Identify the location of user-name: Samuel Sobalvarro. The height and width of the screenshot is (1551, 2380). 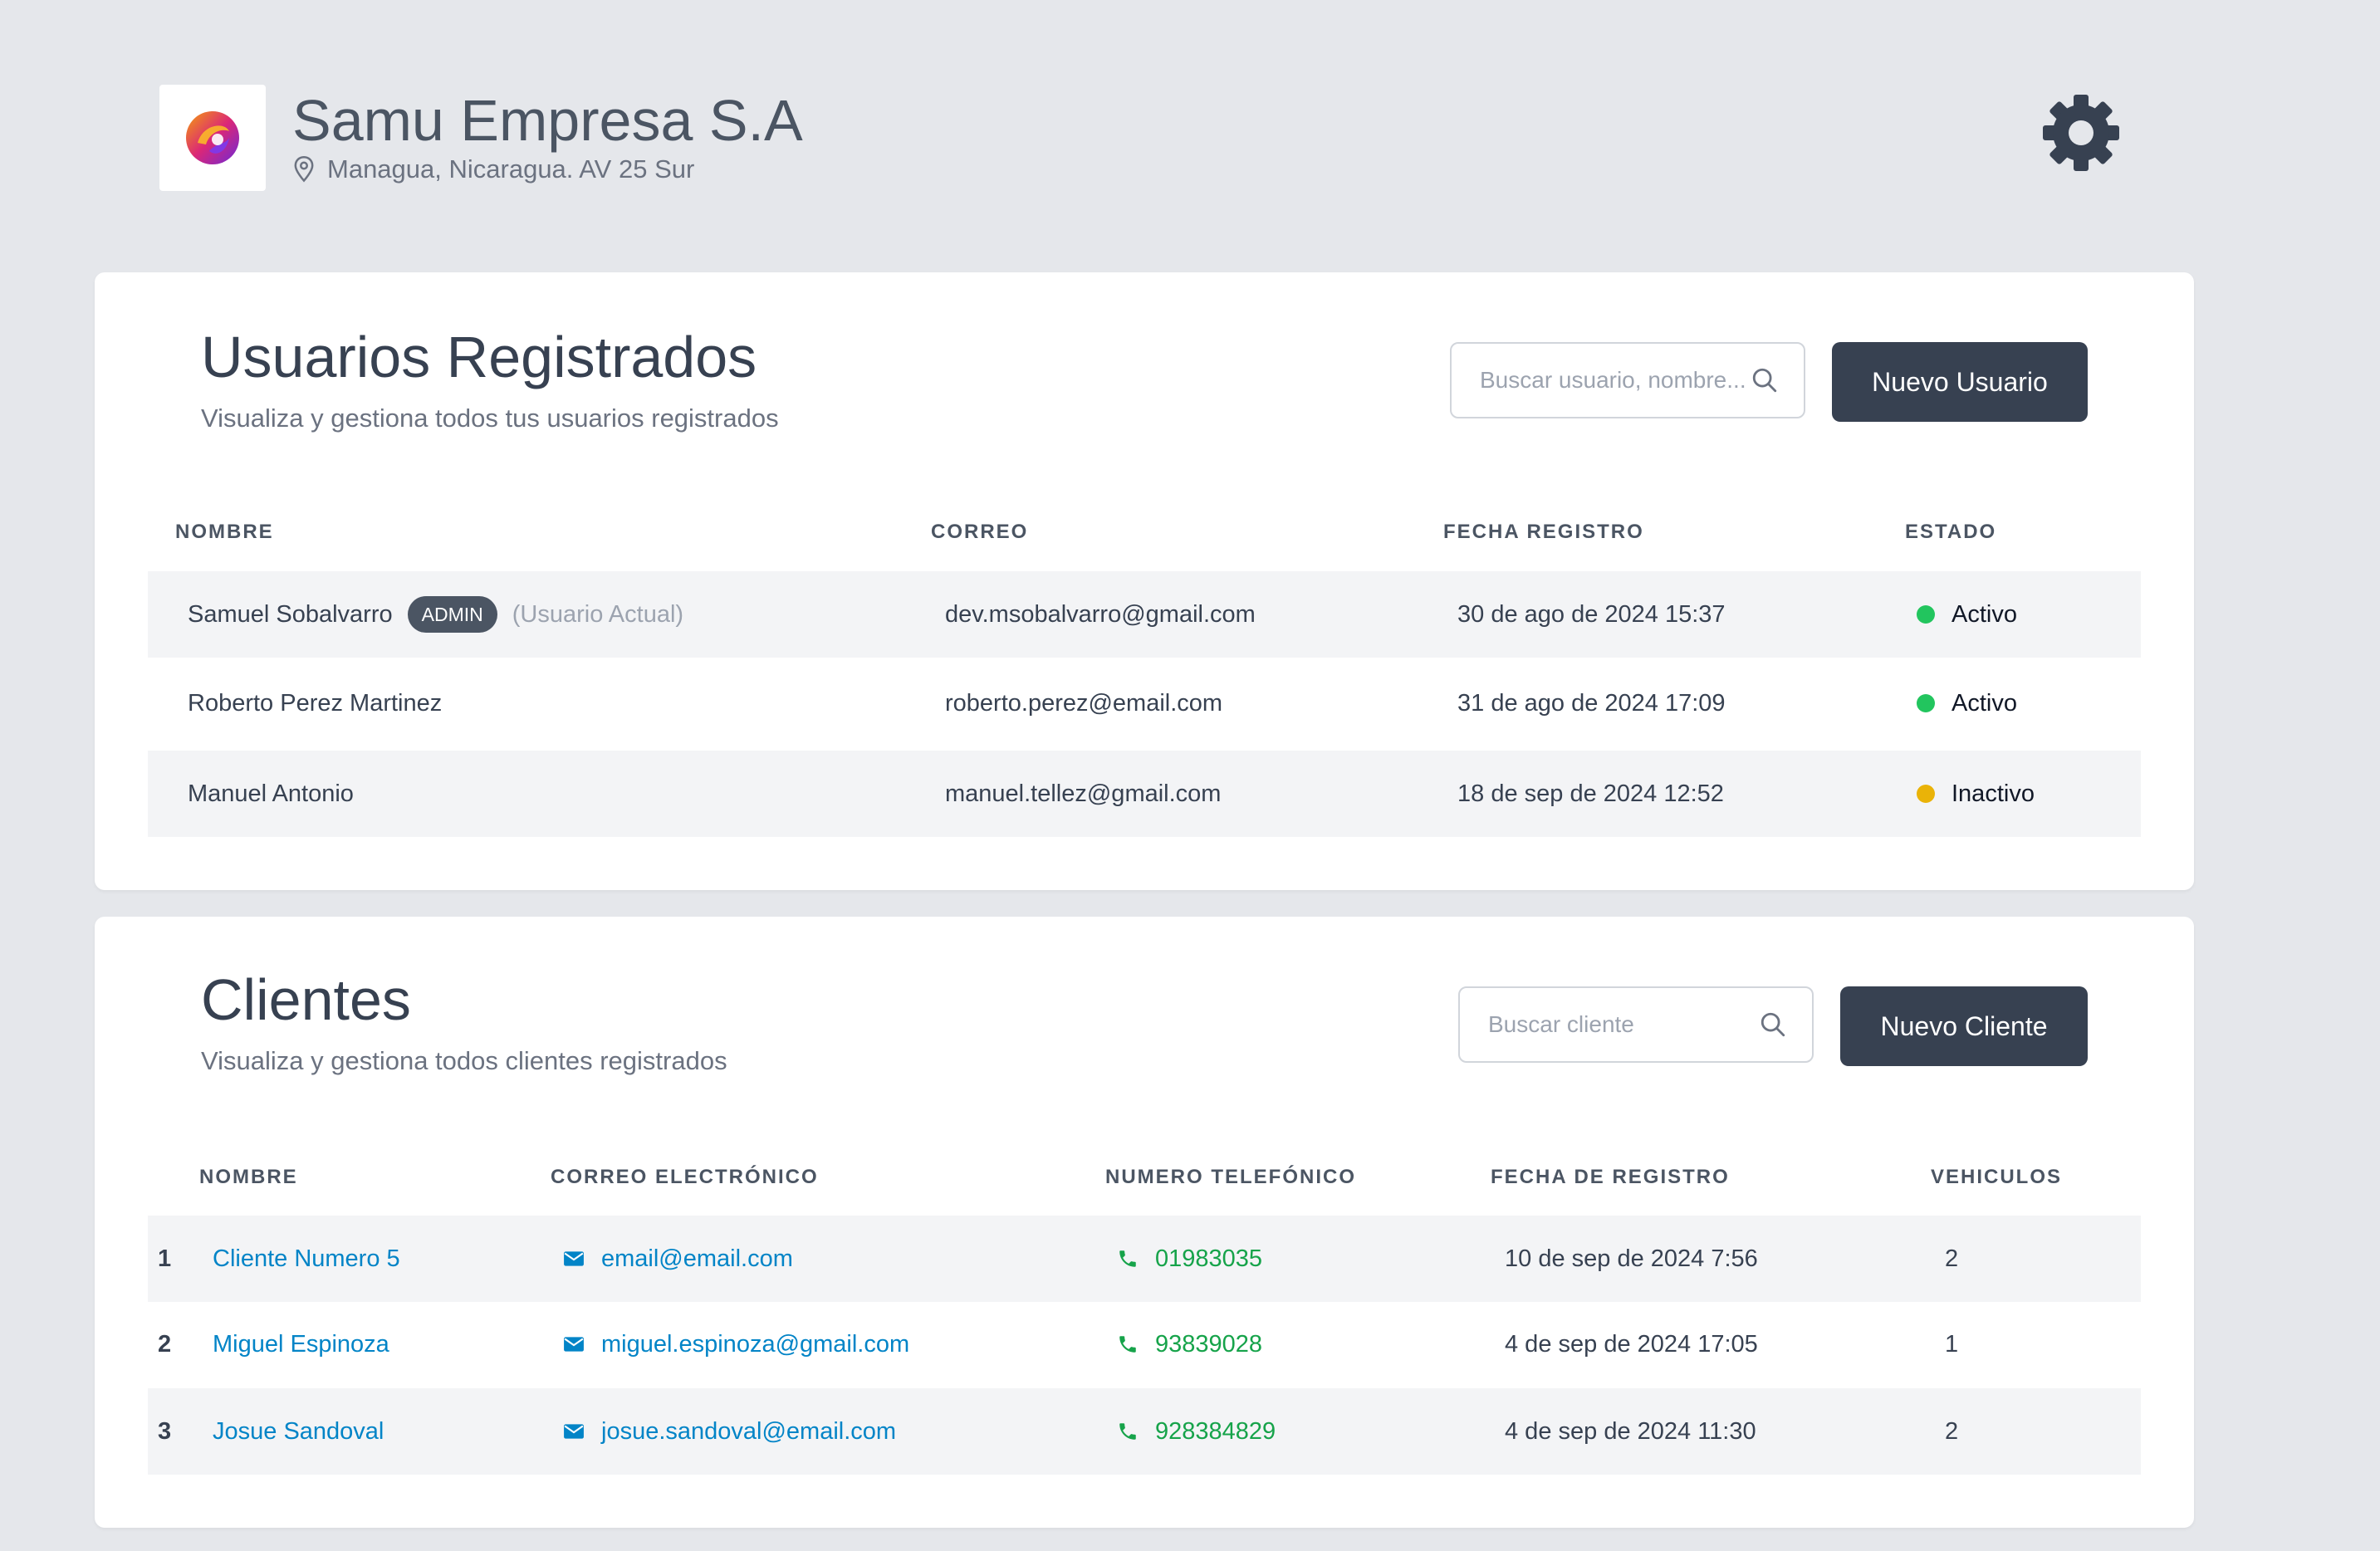
(290, 614).